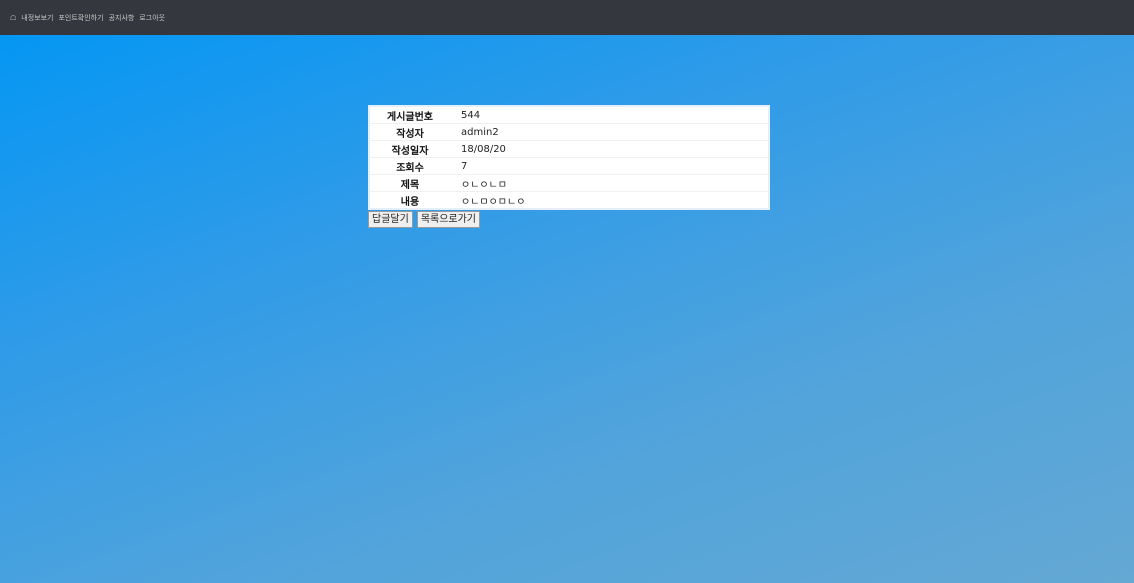  Describe the element at coordinates (410, 202) in the screenshot. I see `content-label: 내용` at that location.